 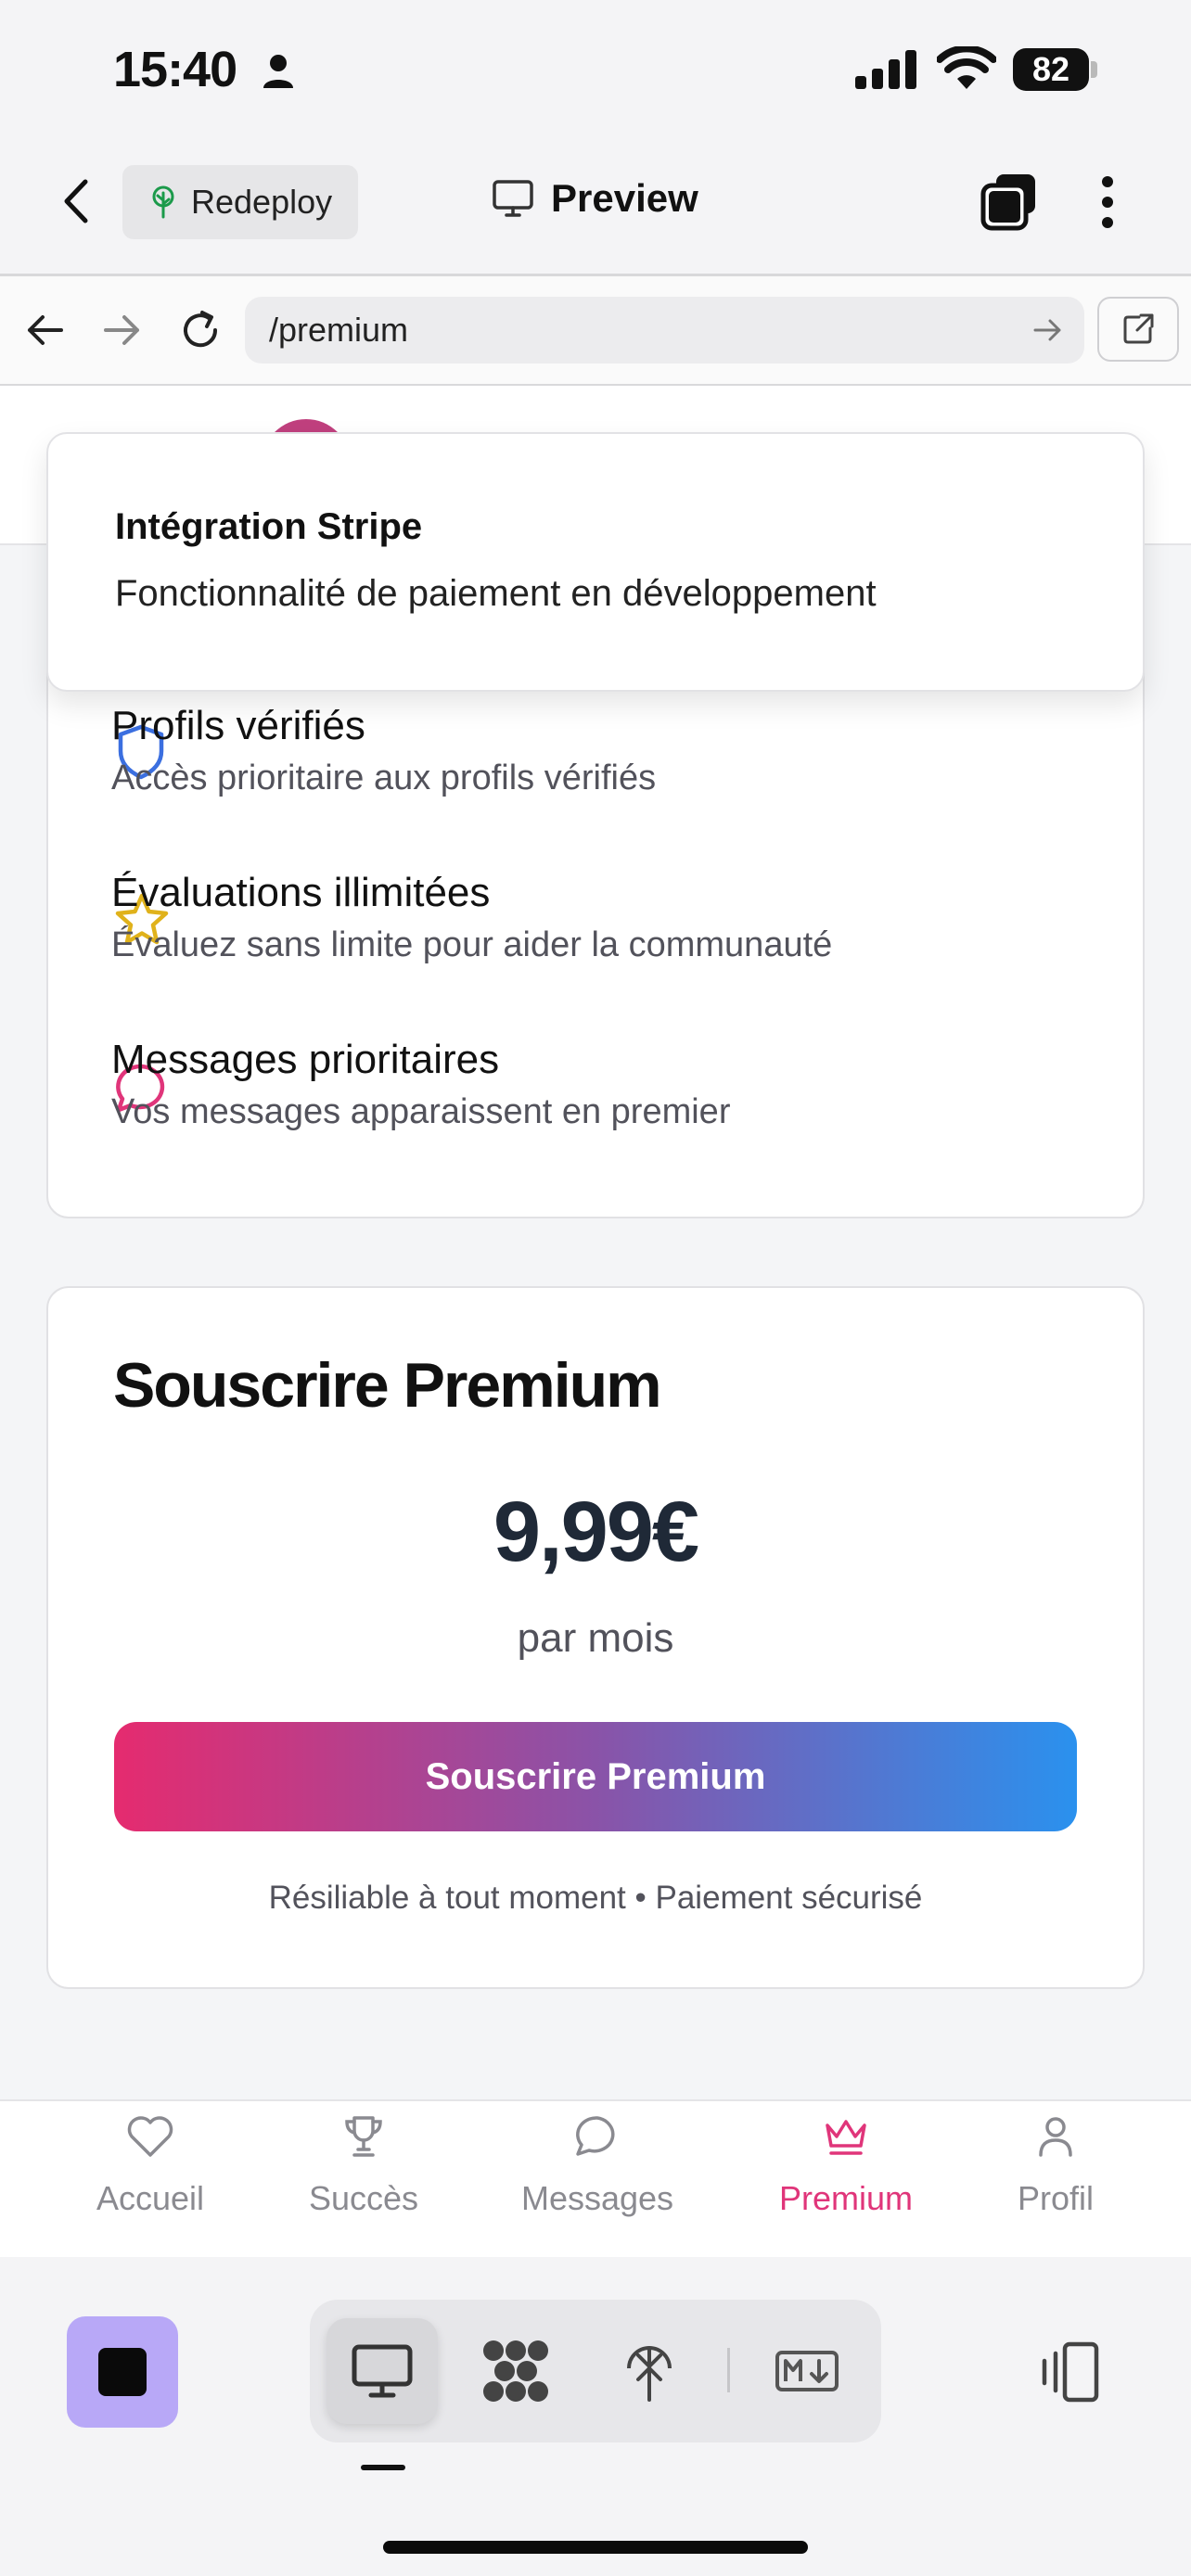 I want to click on toast-title: Intégration Stripe, so click(x=269, y=526).